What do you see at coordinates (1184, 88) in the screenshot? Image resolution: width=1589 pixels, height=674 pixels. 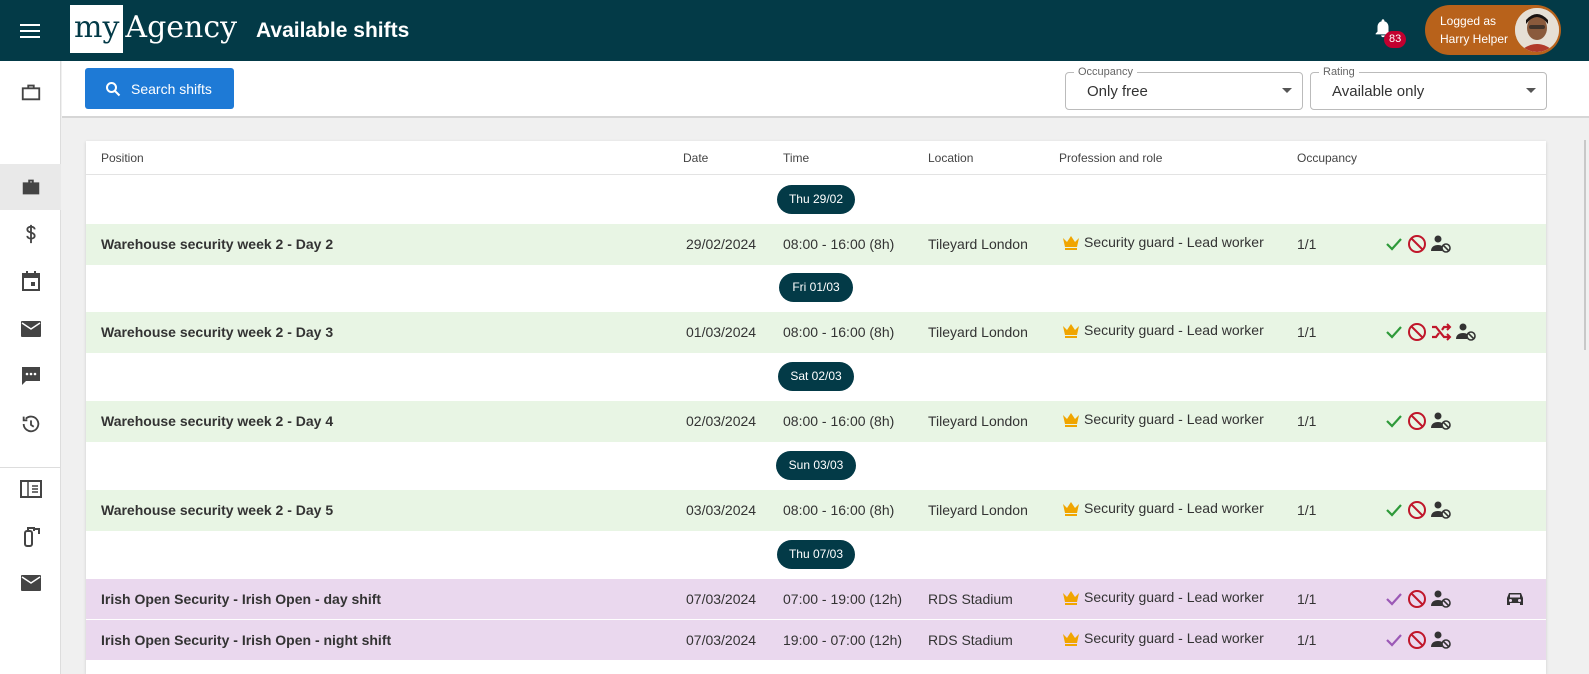 I see `occupancy-select: Occupancy Only free` at bounding box center [1184, 88].